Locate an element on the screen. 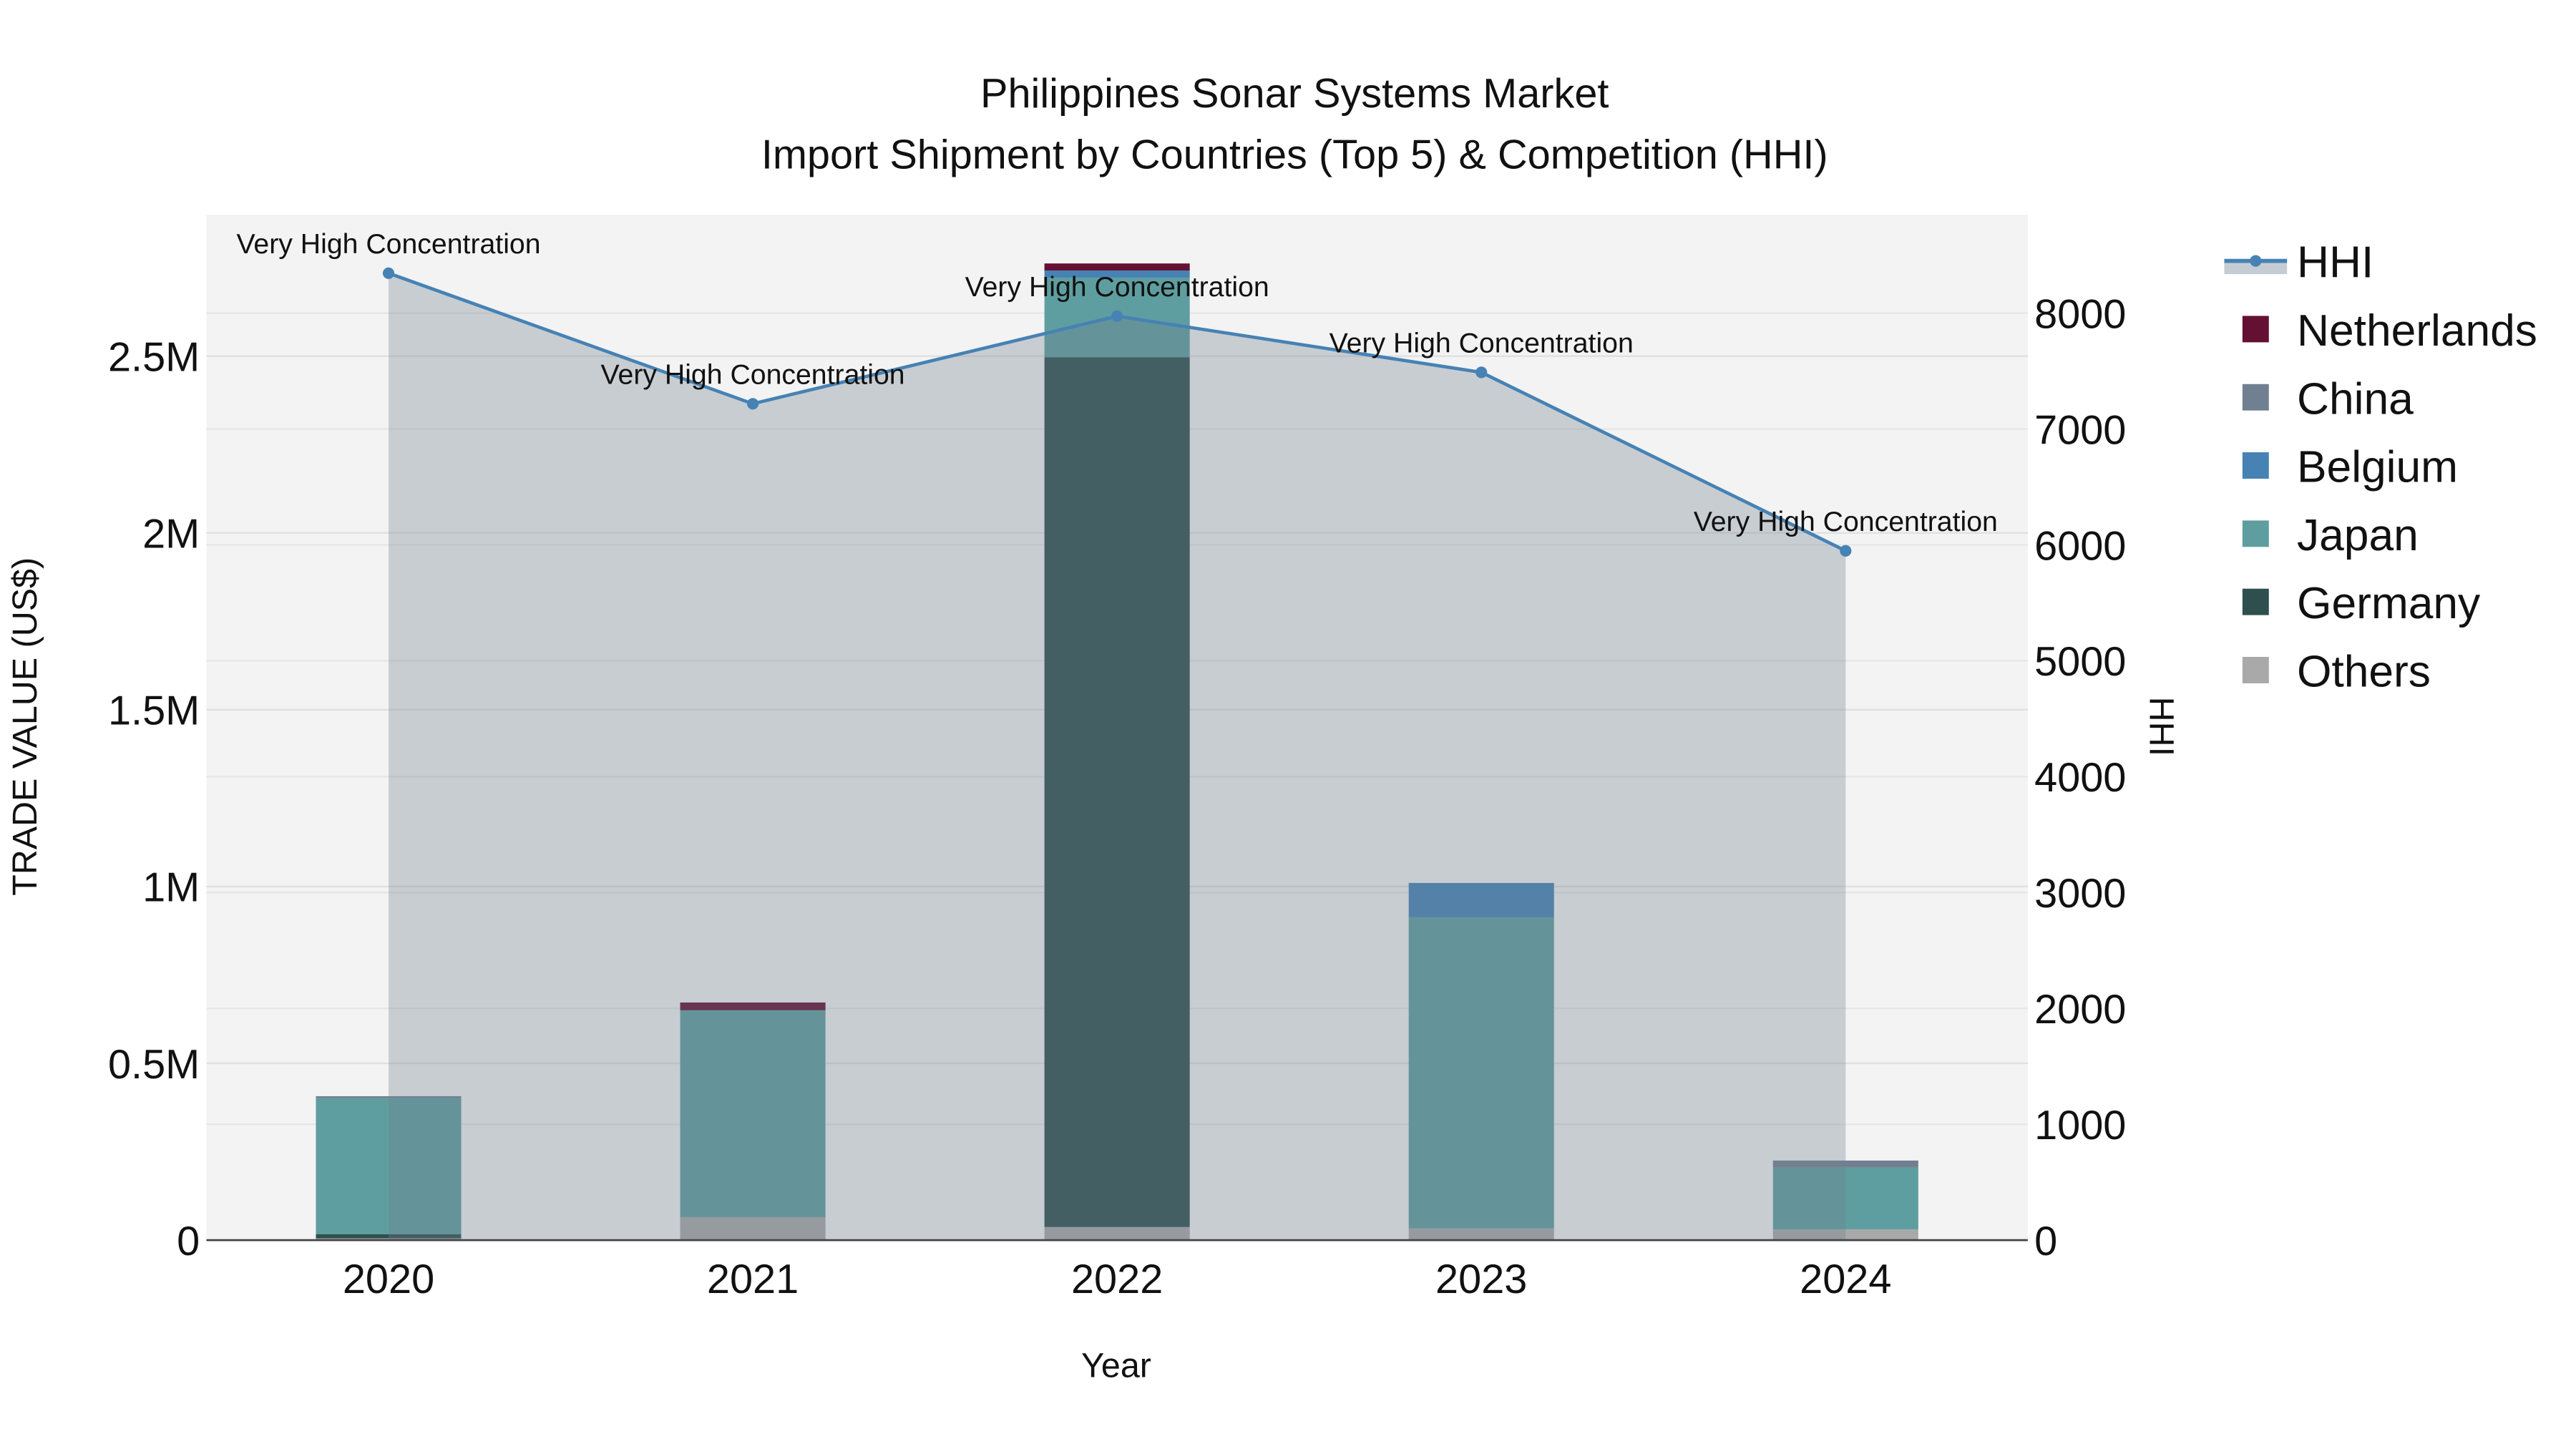 The width and height of the screenshot is (2576, 1449). legend-item-germany: Germany is located at coordinates (2389, 603).